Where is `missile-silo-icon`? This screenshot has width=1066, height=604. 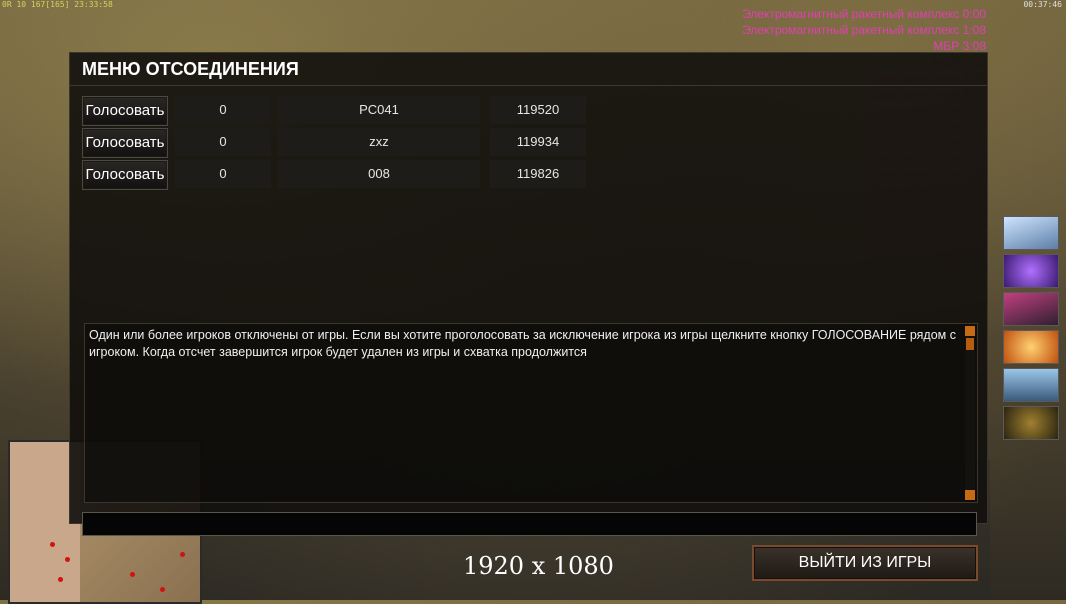
missile-silo-icon is located at coordinates (1031, 309).